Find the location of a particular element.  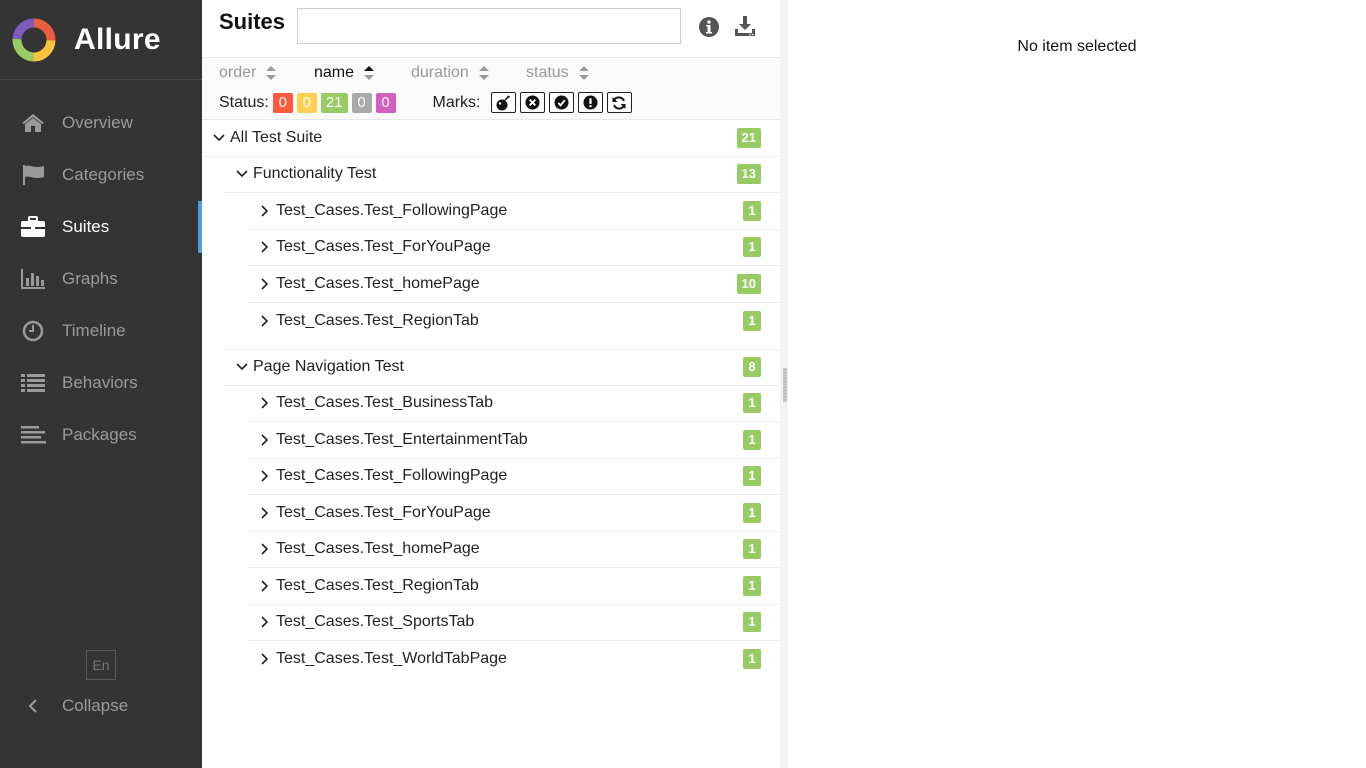

tree-label: Test_Cases.Test_ForYouPage is located at coordinates (383, 247).